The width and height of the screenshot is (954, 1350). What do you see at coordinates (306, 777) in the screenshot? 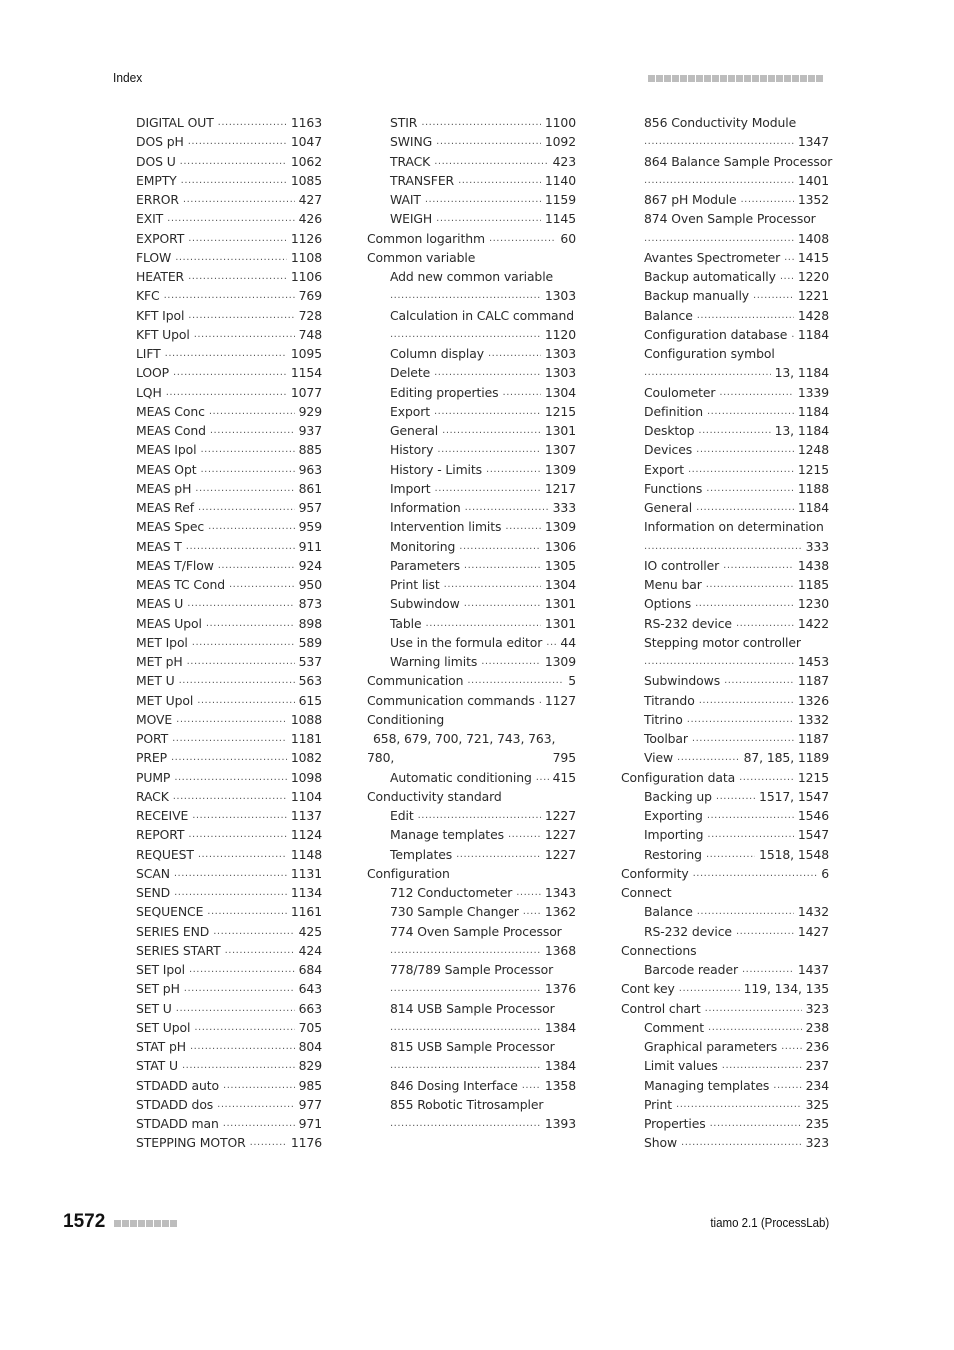
I see `entry-page-ref: 1098` at bounding box center [306, 777].